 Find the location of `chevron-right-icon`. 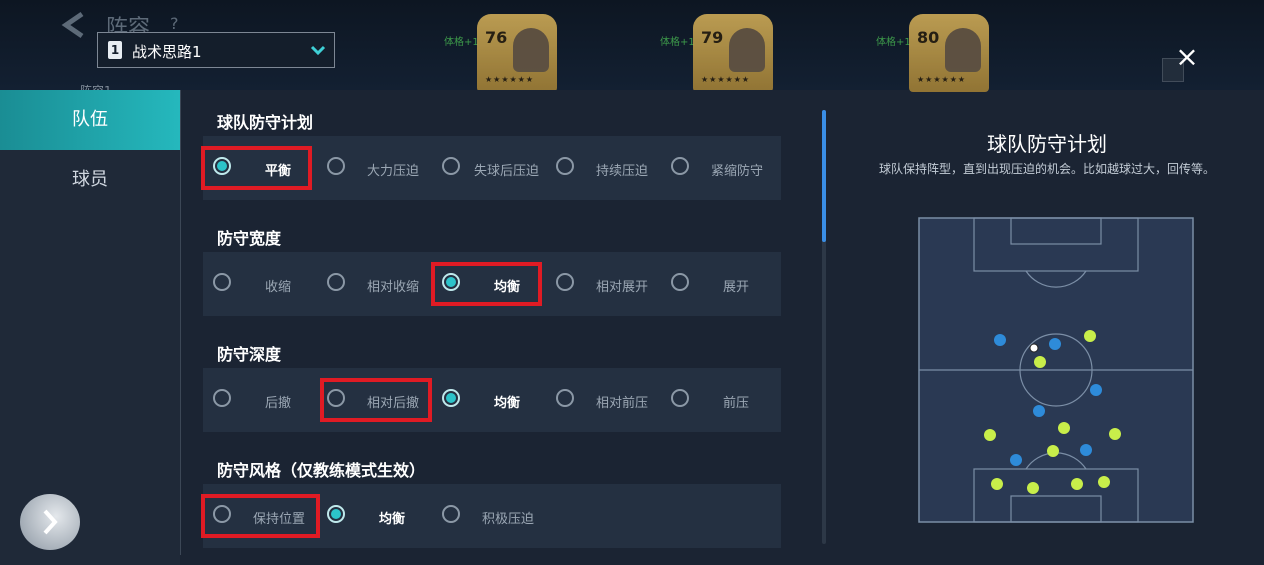

chevron-right-icon is located at coordinates (50, 522).